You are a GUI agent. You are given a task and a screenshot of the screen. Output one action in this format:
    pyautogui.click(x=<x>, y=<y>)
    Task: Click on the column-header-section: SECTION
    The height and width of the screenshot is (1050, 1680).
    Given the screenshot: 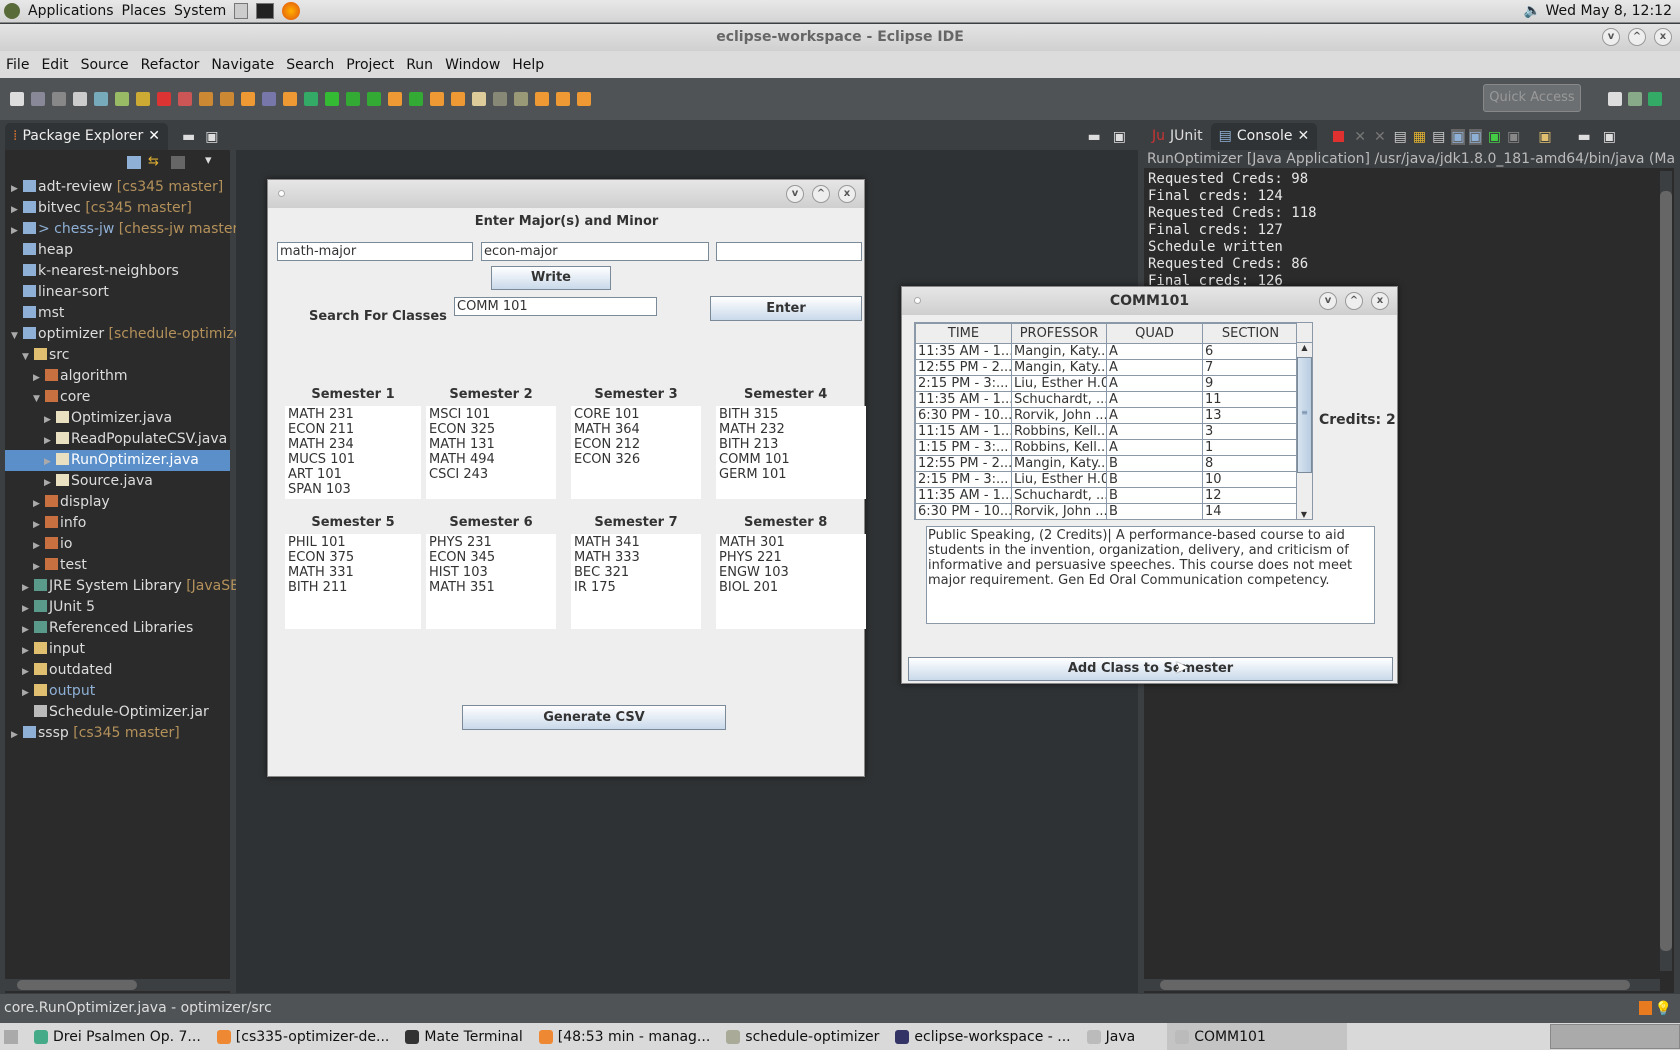 What is the action you would take?
    pyautogui.click(x=1250, y=333)
    